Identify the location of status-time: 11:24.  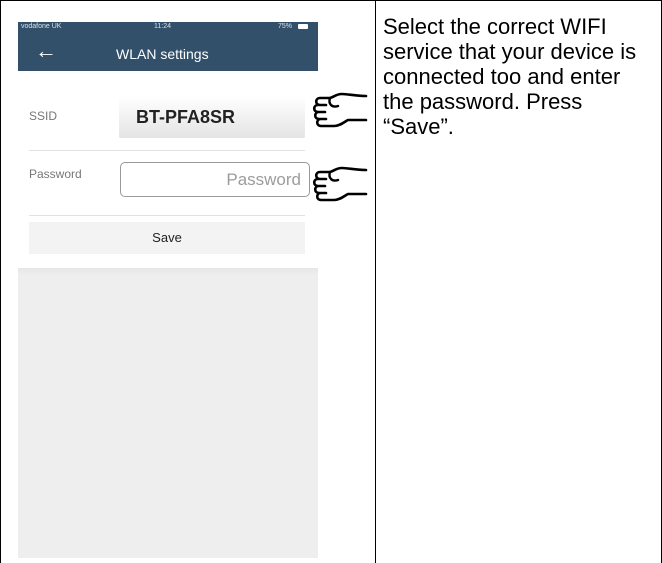
(162, 26).